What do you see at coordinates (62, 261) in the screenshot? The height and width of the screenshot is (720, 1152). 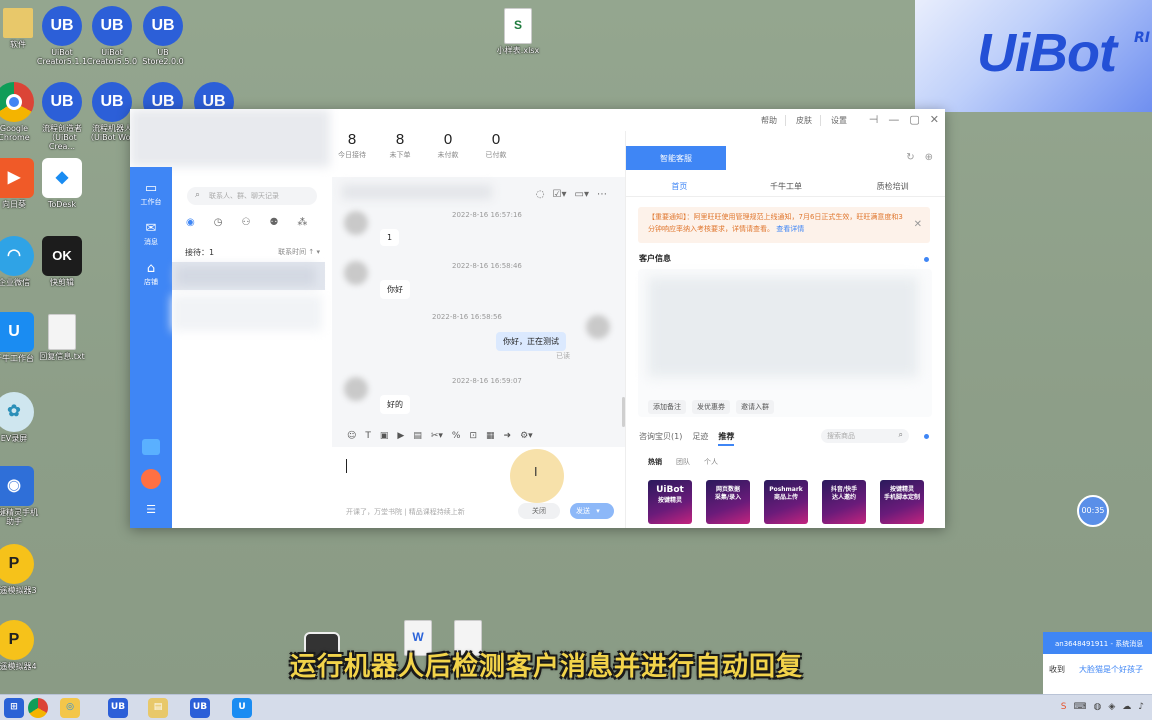 I see `desktop-icon-kuaijianji: OK 快剪辑` at bounding box center [62, 261].